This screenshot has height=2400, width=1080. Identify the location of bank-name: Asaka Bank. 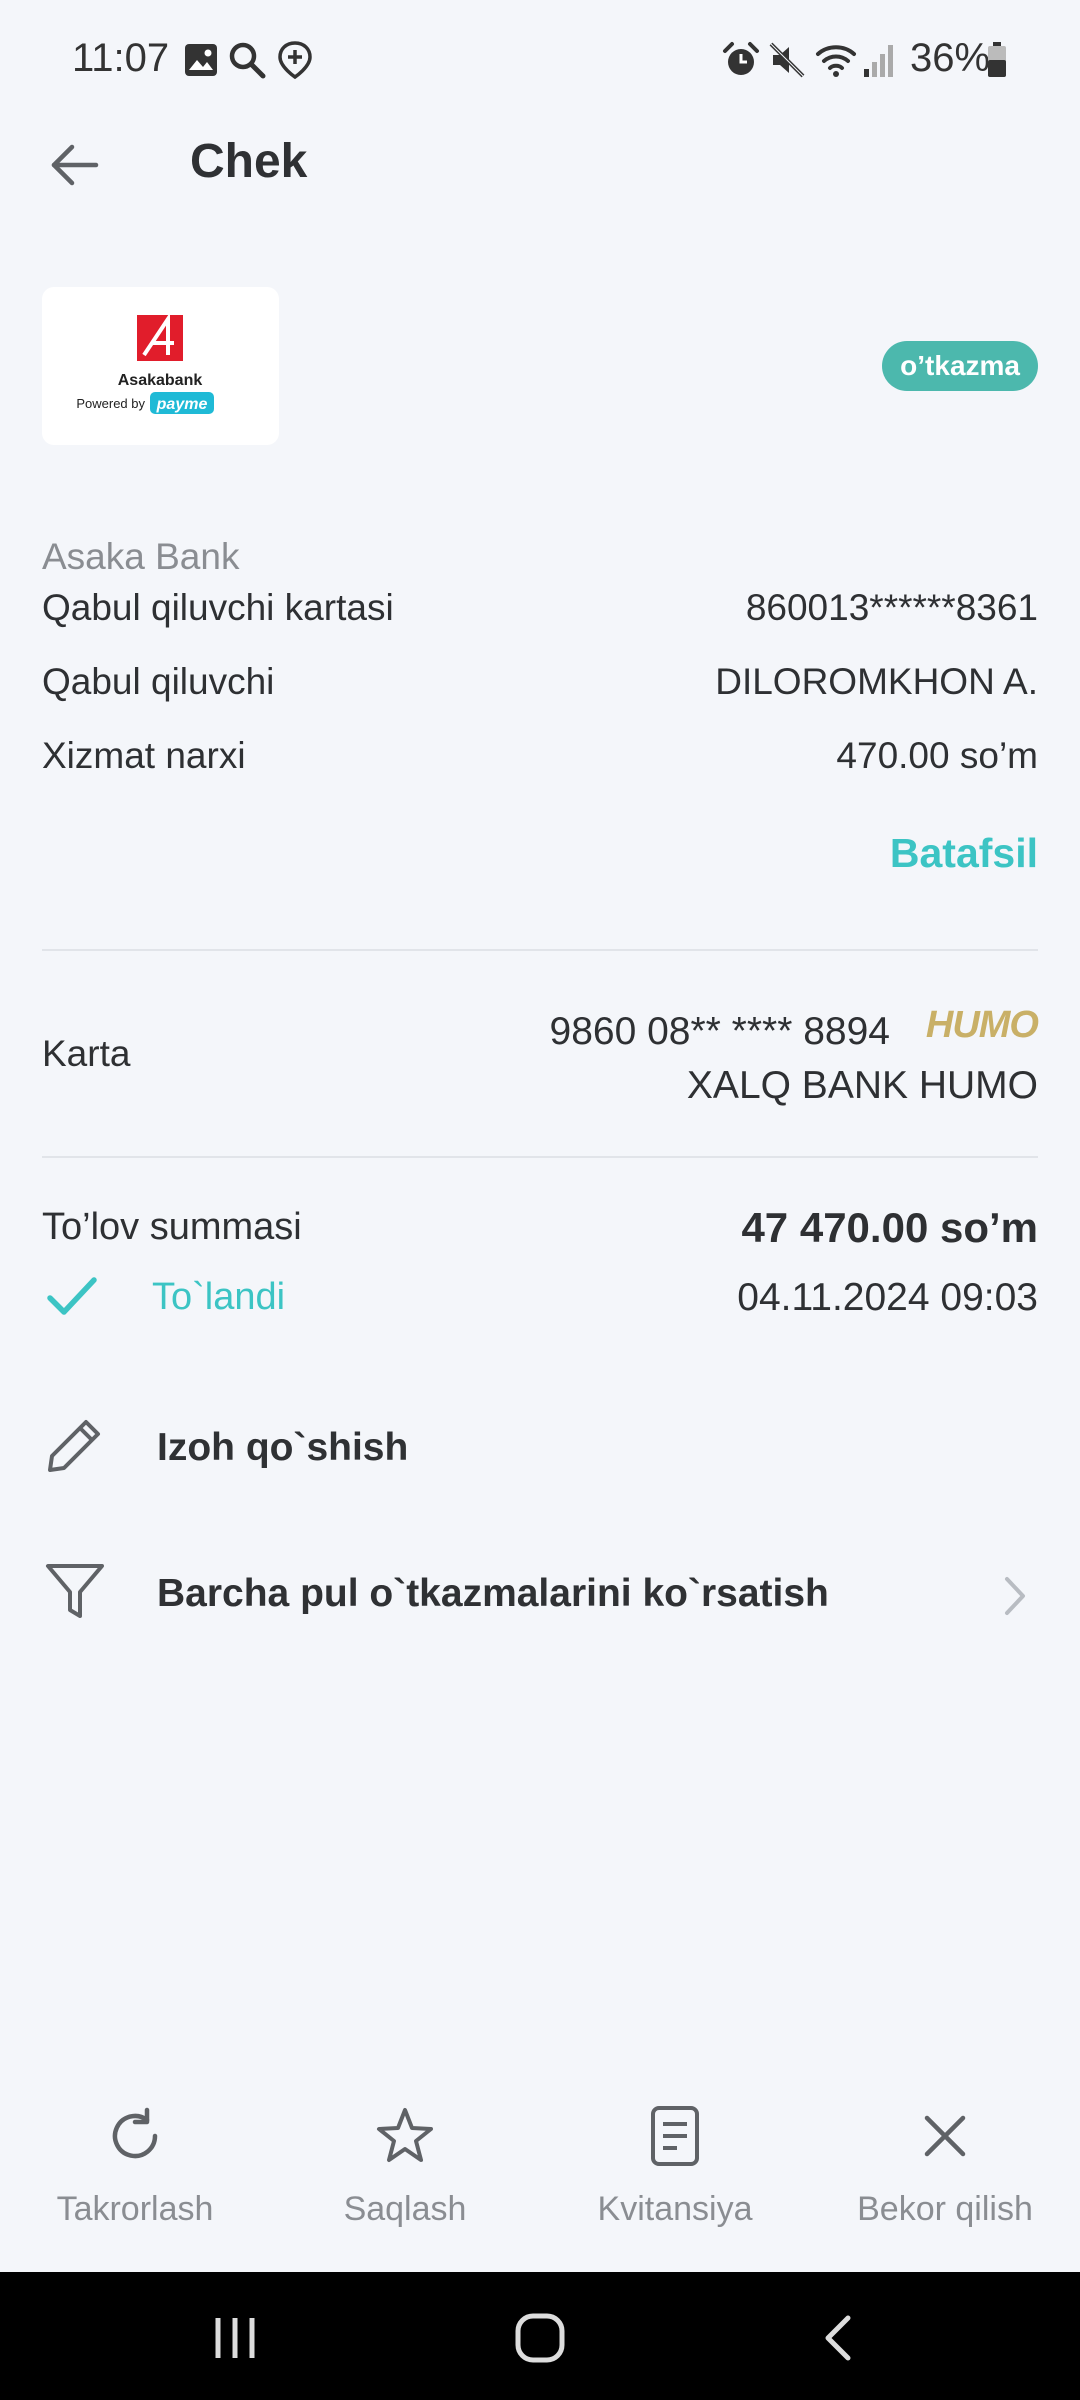
(141, 556).